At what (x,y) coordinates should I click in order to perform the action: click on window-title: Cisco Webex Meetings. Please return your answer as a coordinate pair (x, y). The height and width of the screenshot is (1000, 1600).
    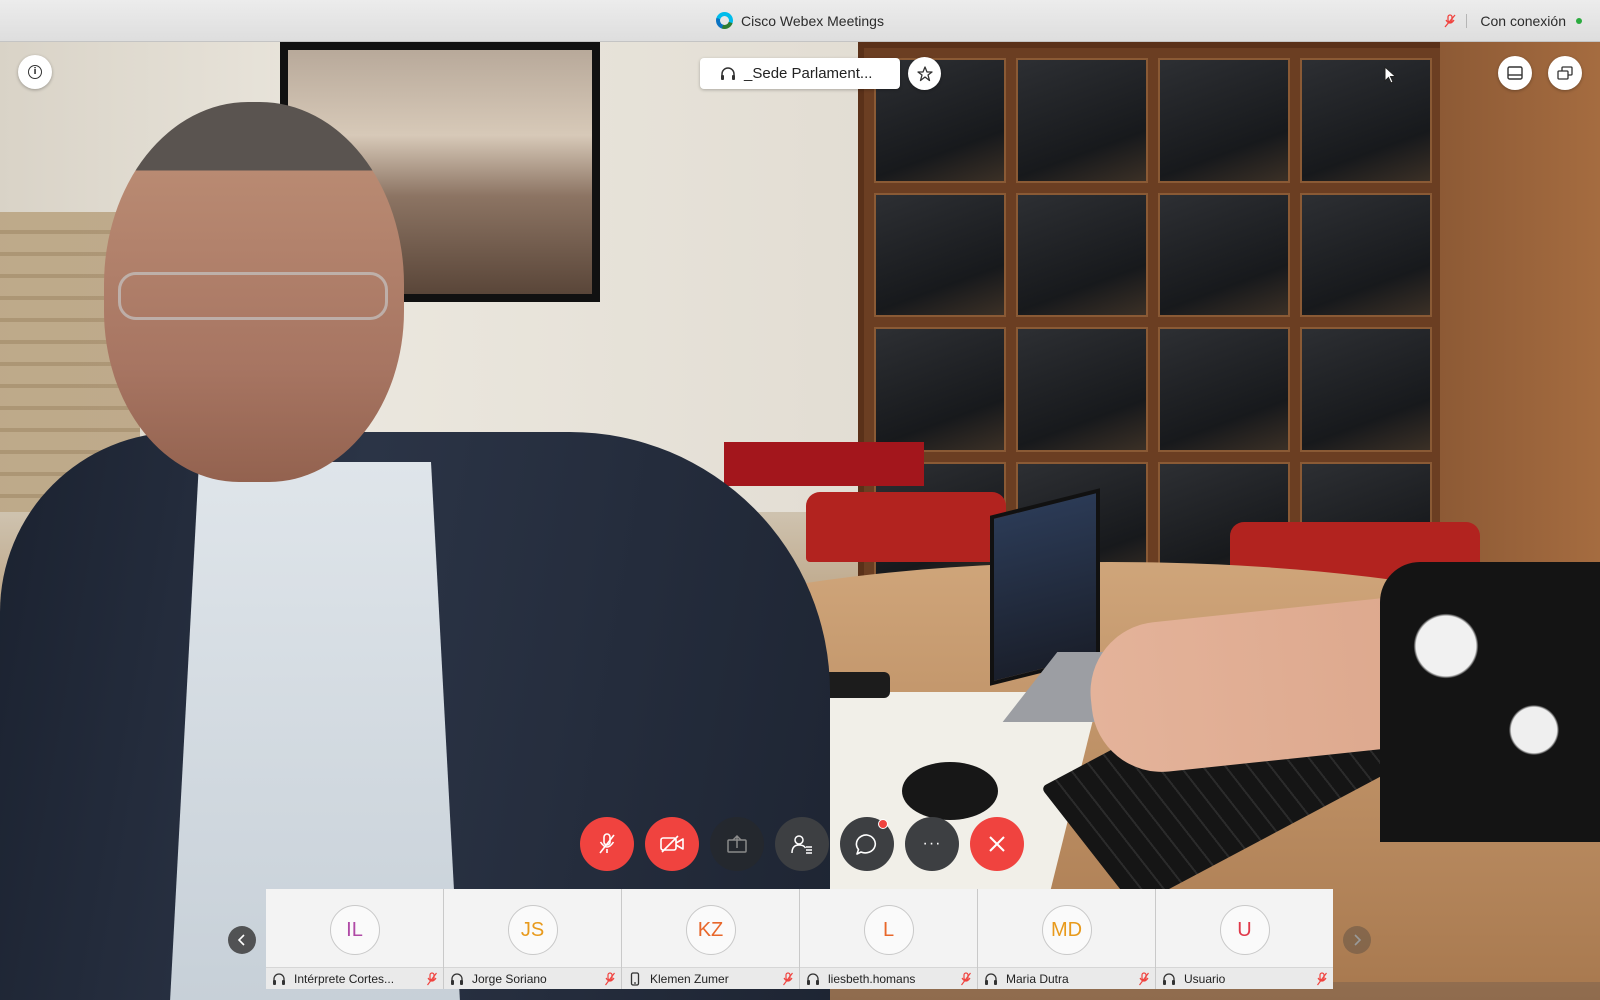
    Looking at the image, I should click on (800, 20).